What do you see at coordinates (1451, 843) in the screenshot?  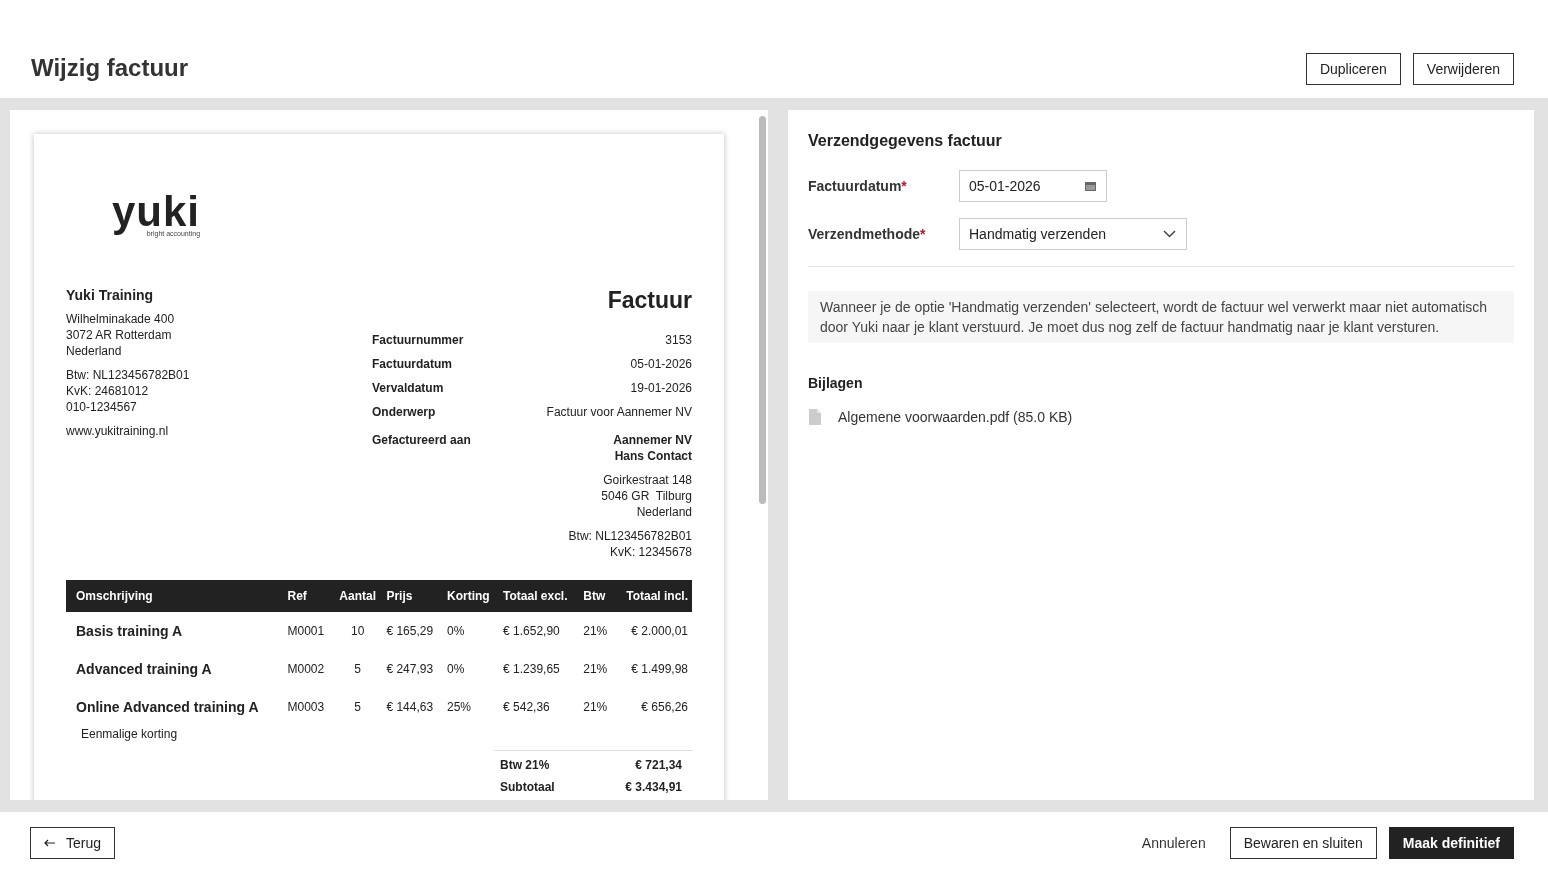 I see `finalize-button: Maak definitief` at bounding box center [1451, 843].